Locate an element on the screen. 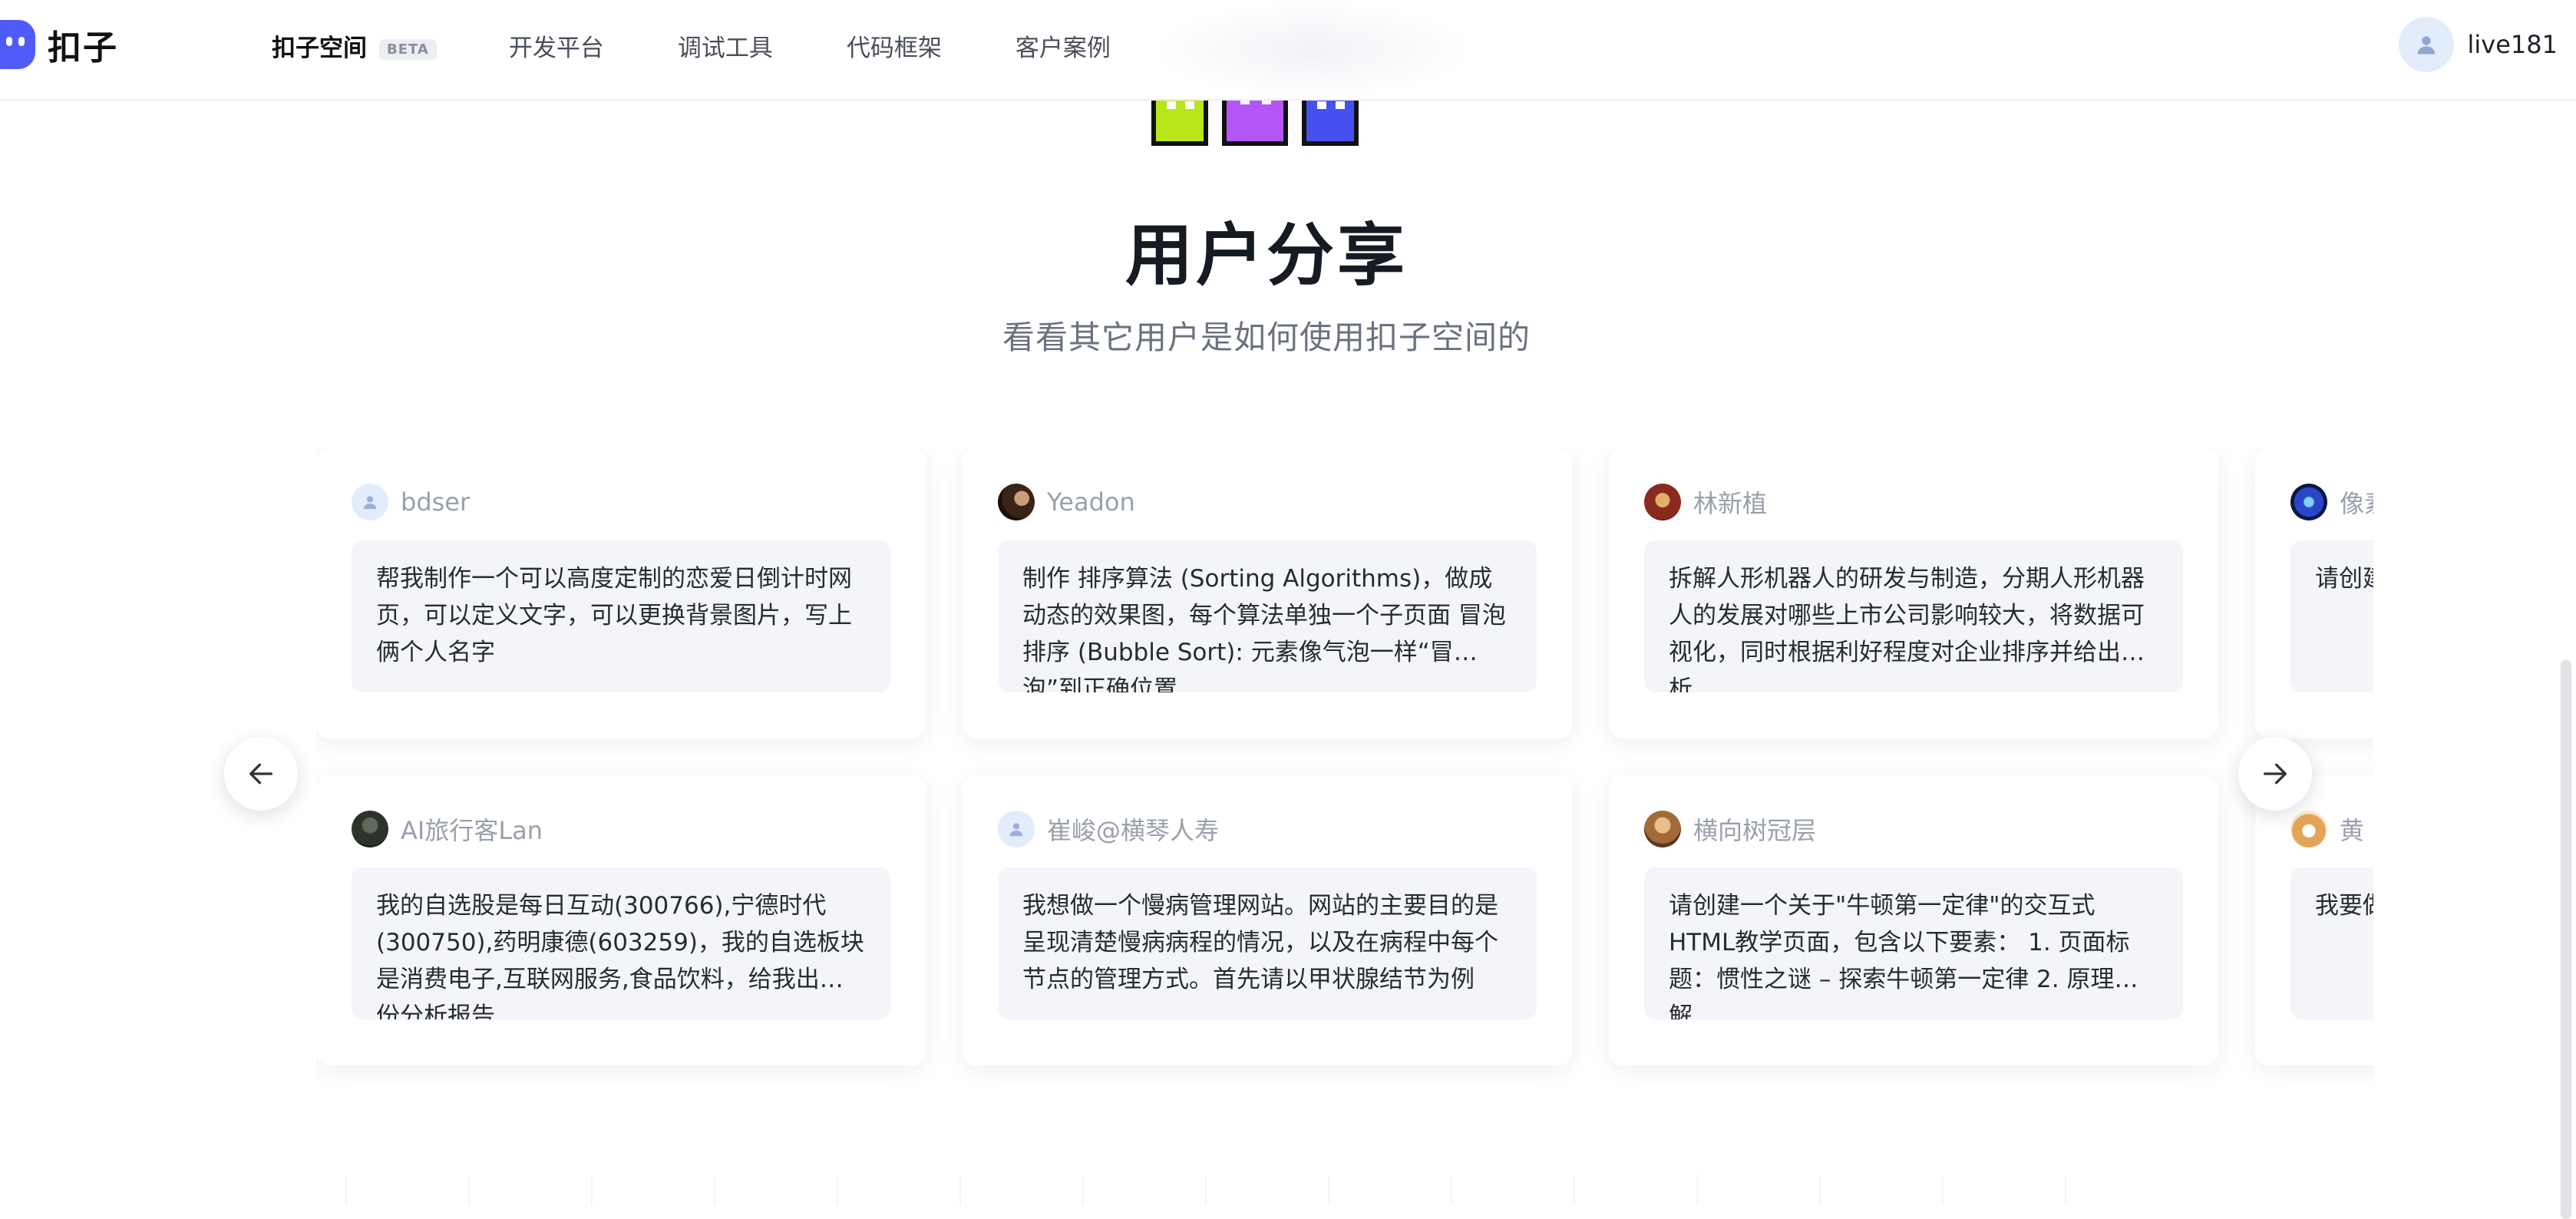  card-author: AI旅行客Lan is located at coordinates (621, 829).